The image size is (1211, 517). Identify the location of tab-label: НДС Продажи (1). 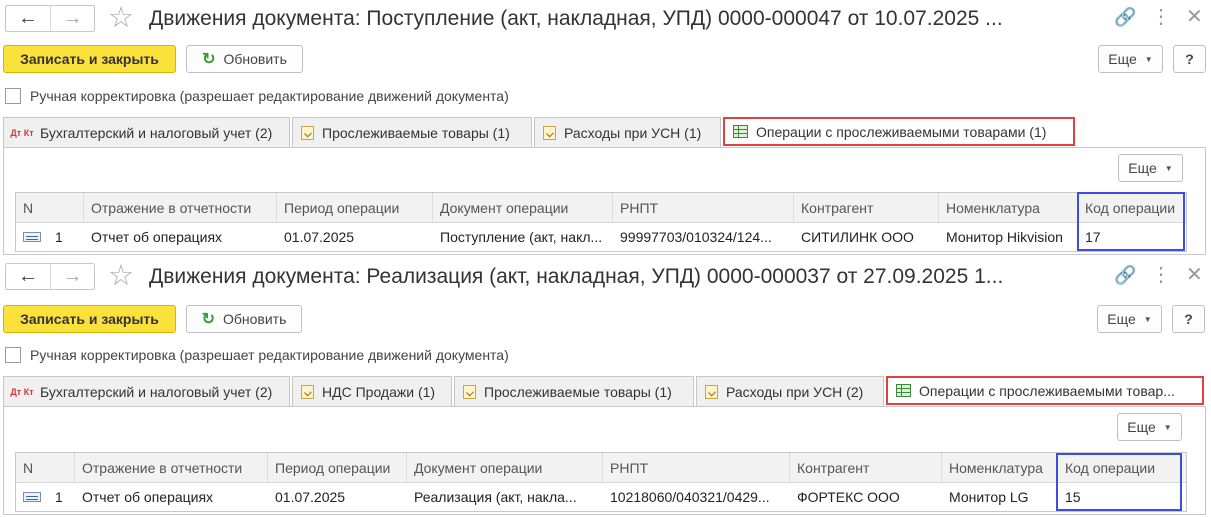
(379, 391).